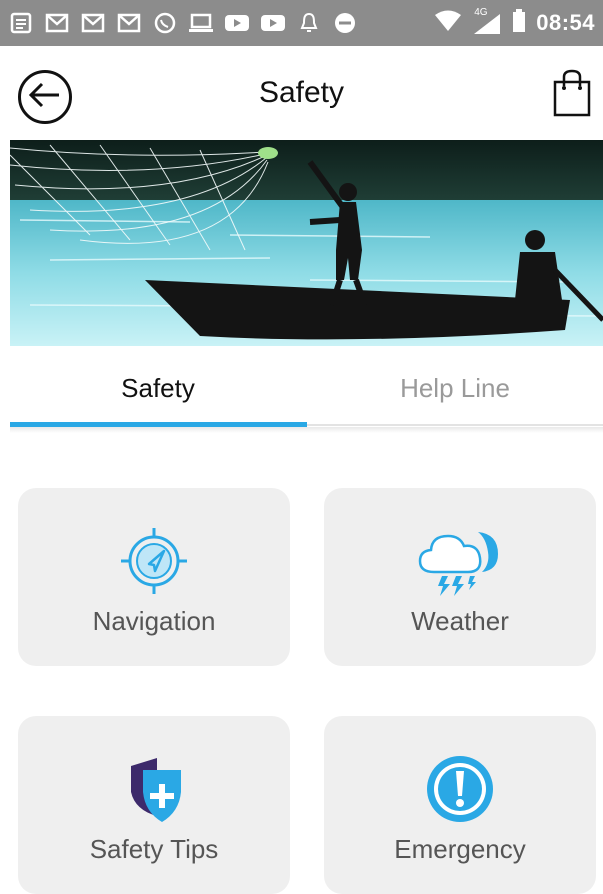 The width and height of the screenshot is (603, 894). What do you see at coordinates (165, 23) in the screenshot?
I see `whatsapp-icon` at bounding box center [165, 23].